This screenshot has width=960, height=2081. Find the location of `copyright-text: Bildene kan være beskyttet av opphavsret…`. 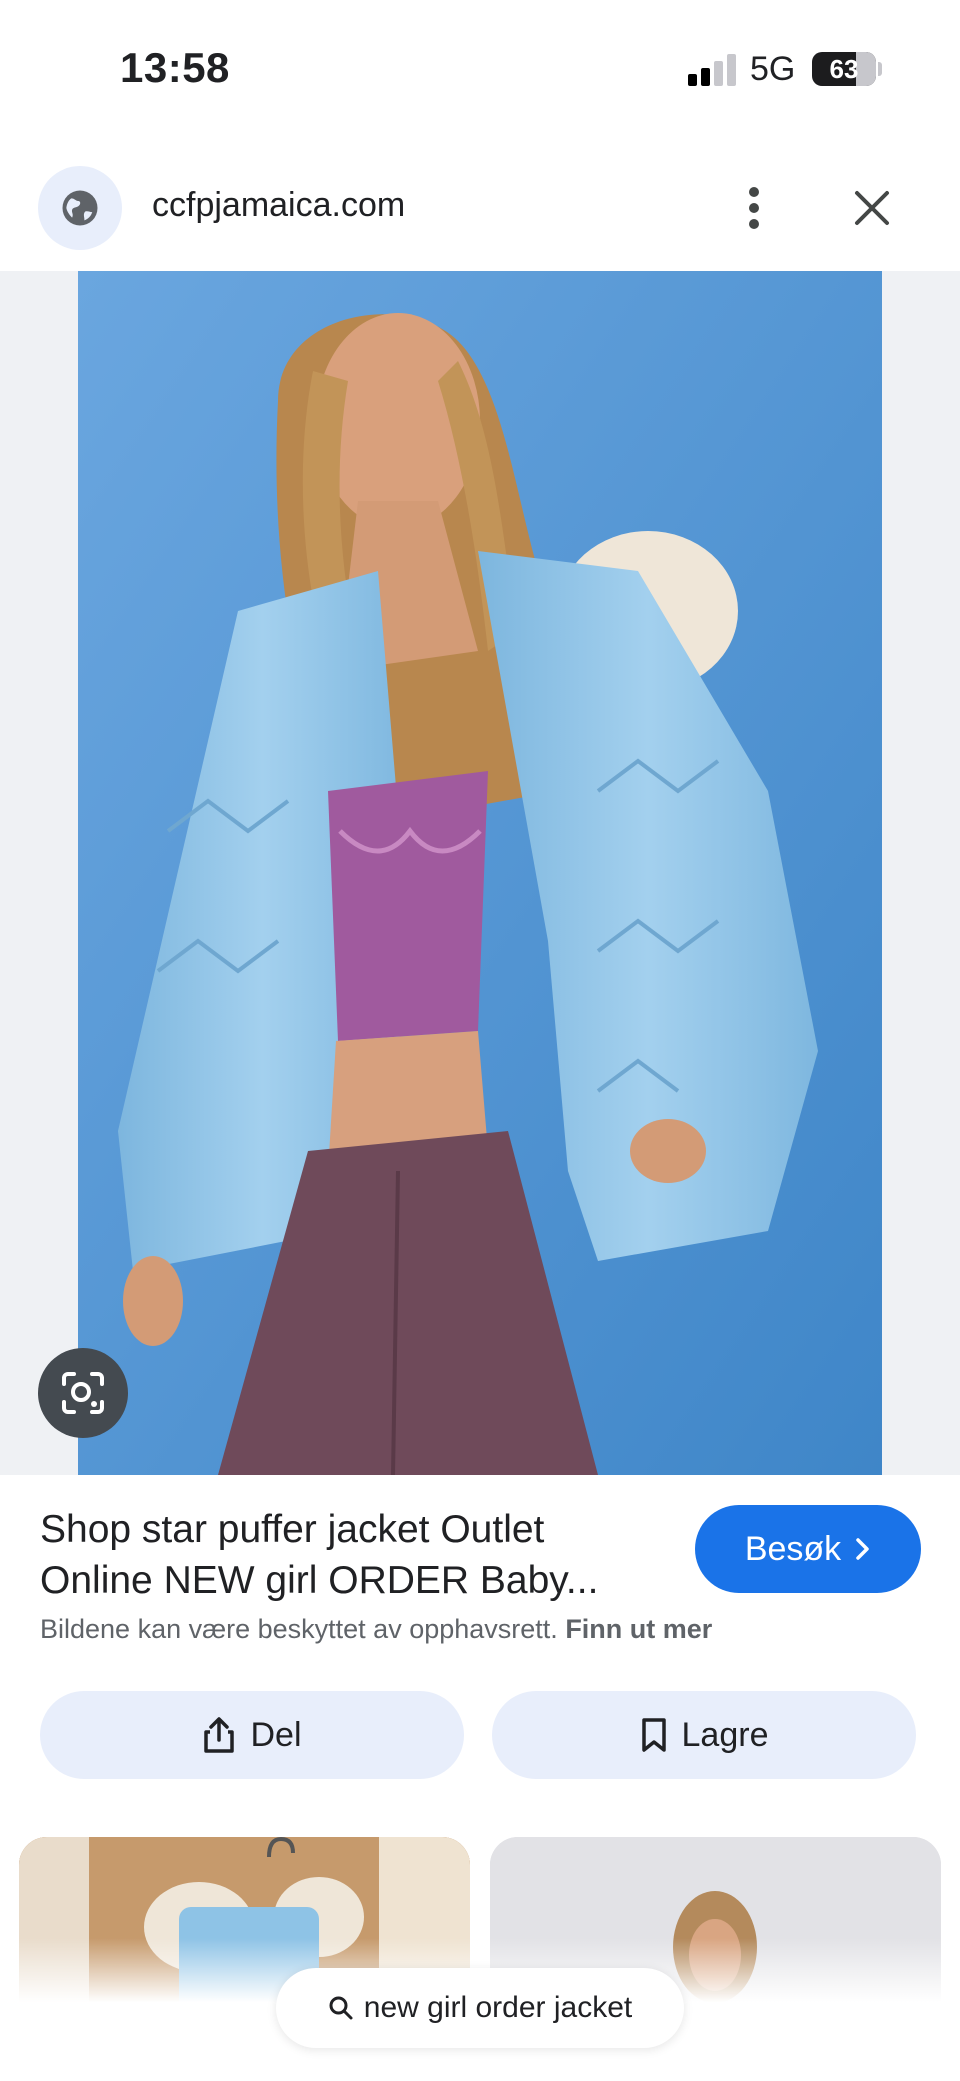

copyright-text: Bildene kan være beskyttet av opphavsret… is located at coordinates (299, 1629).